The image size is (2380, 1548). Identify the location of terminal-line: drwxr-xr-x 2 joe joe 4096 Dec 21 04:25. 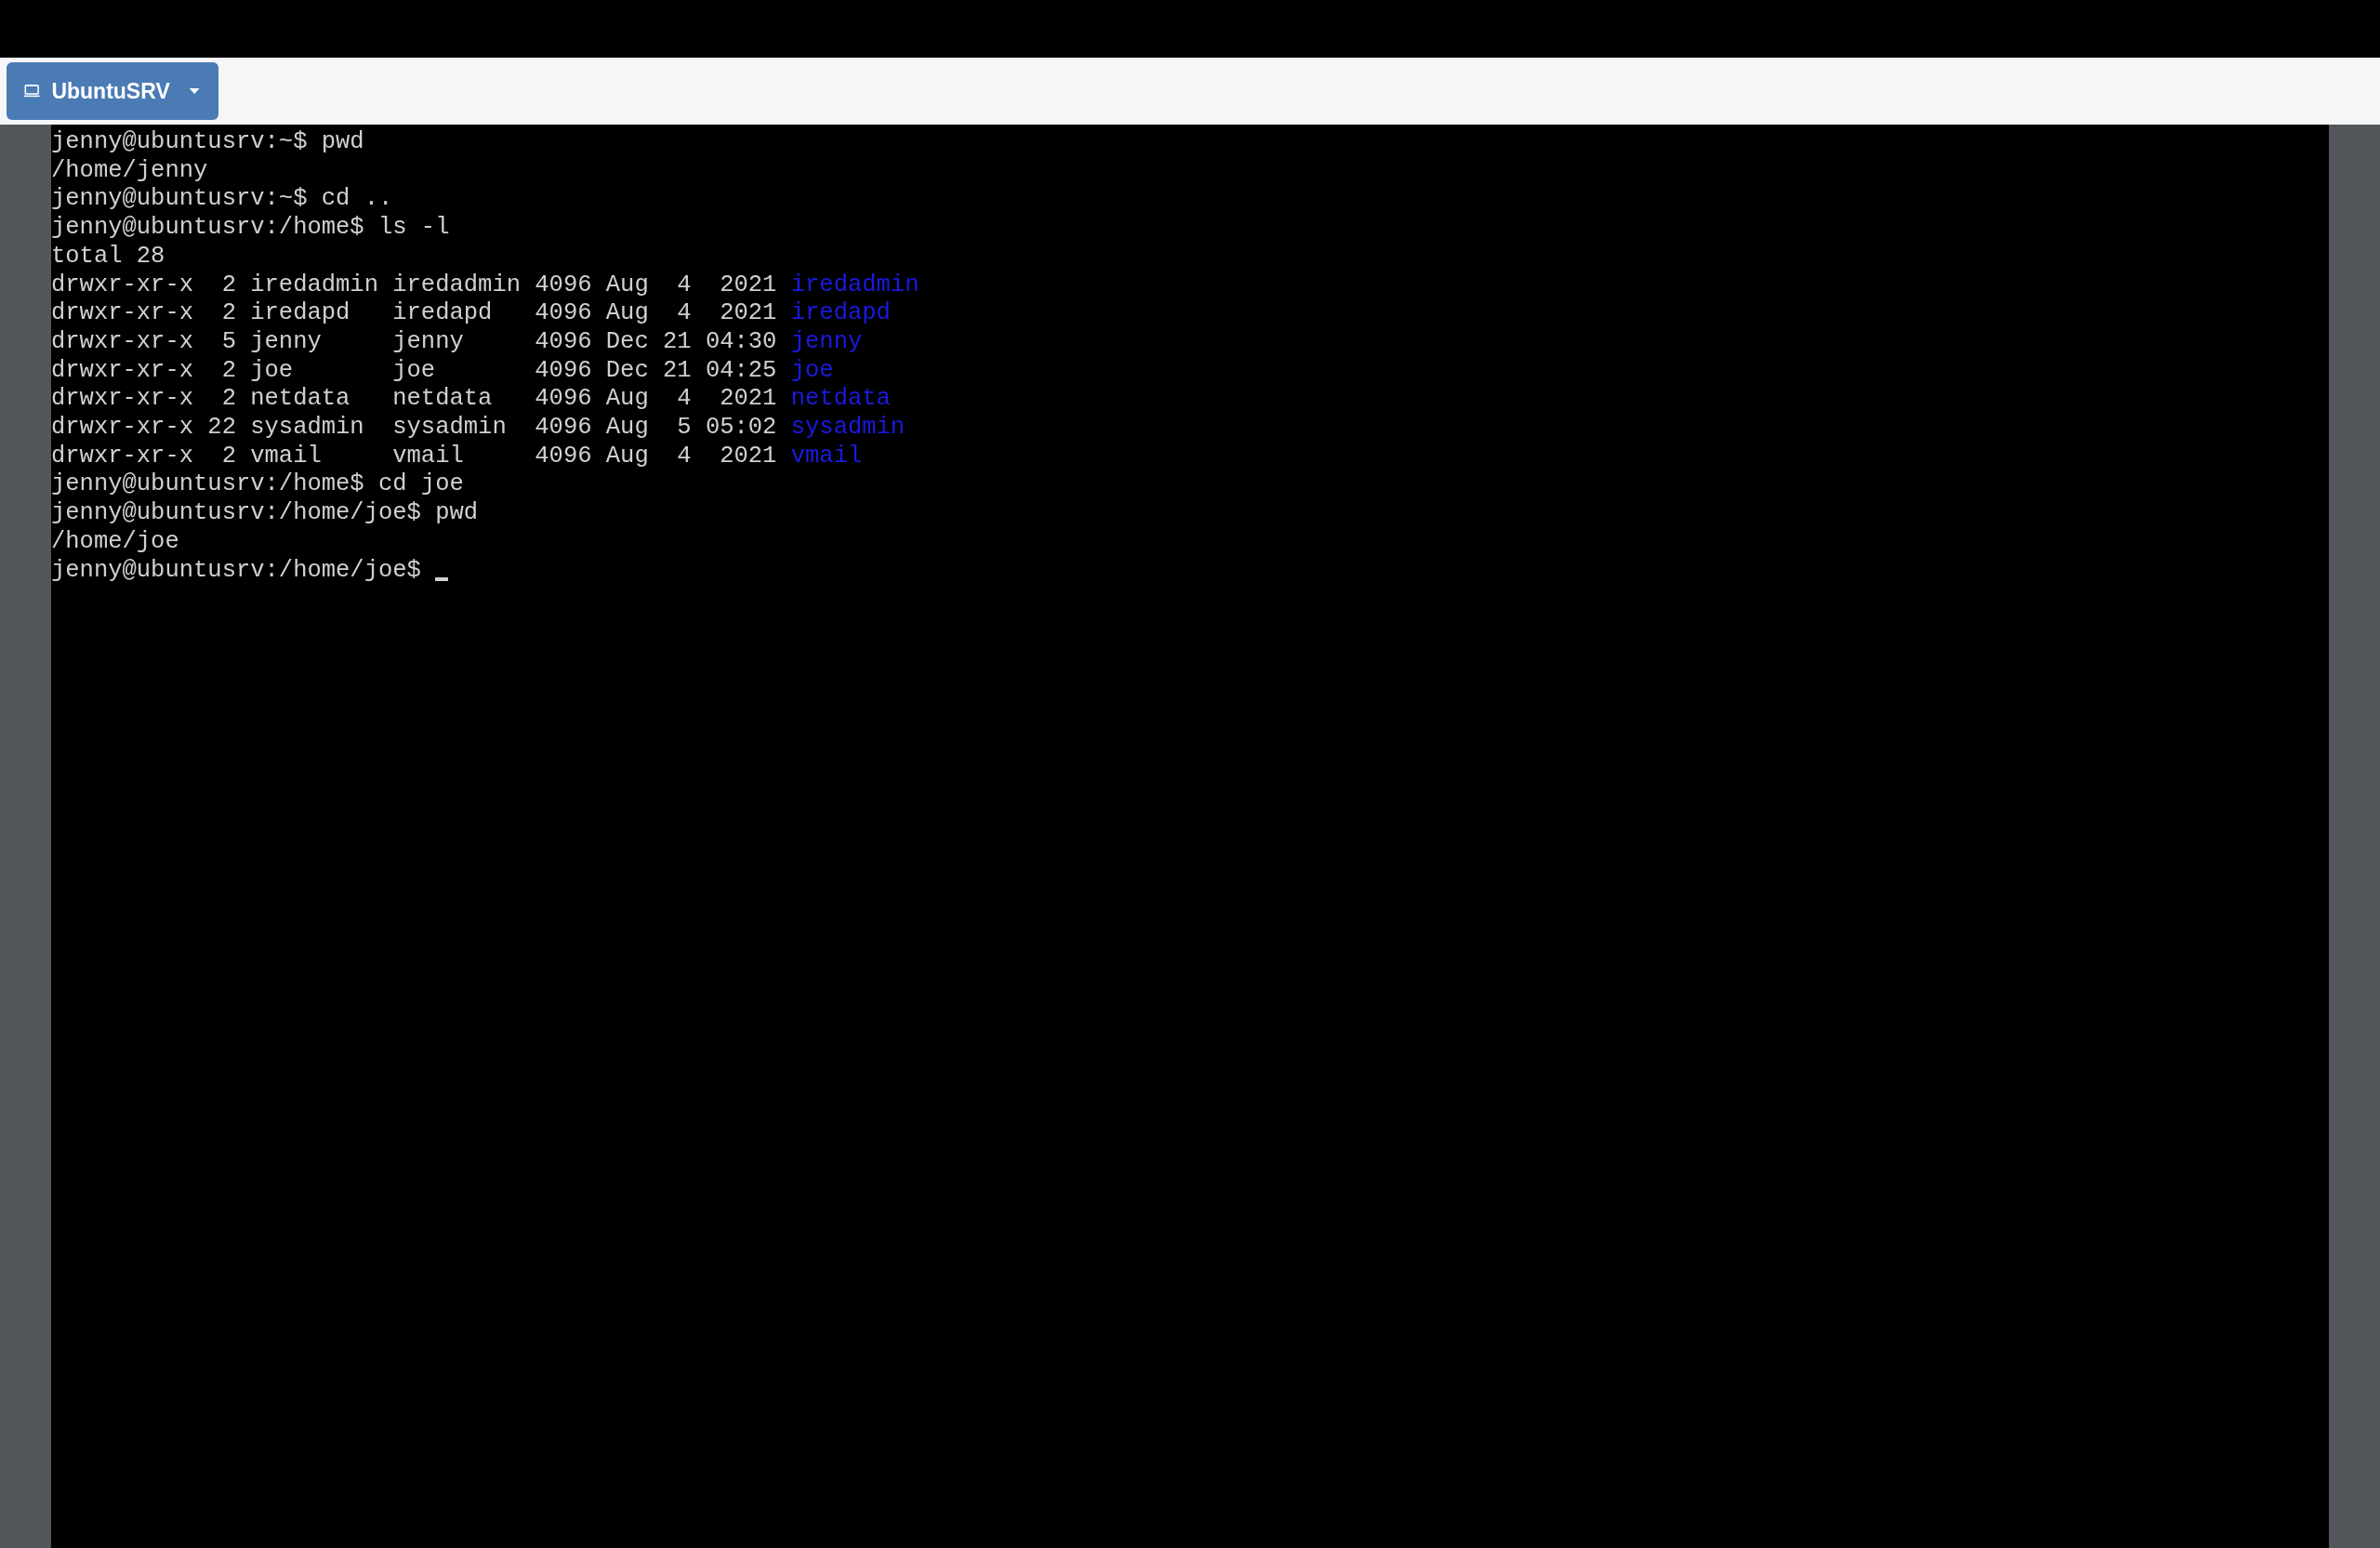
(414, 371).